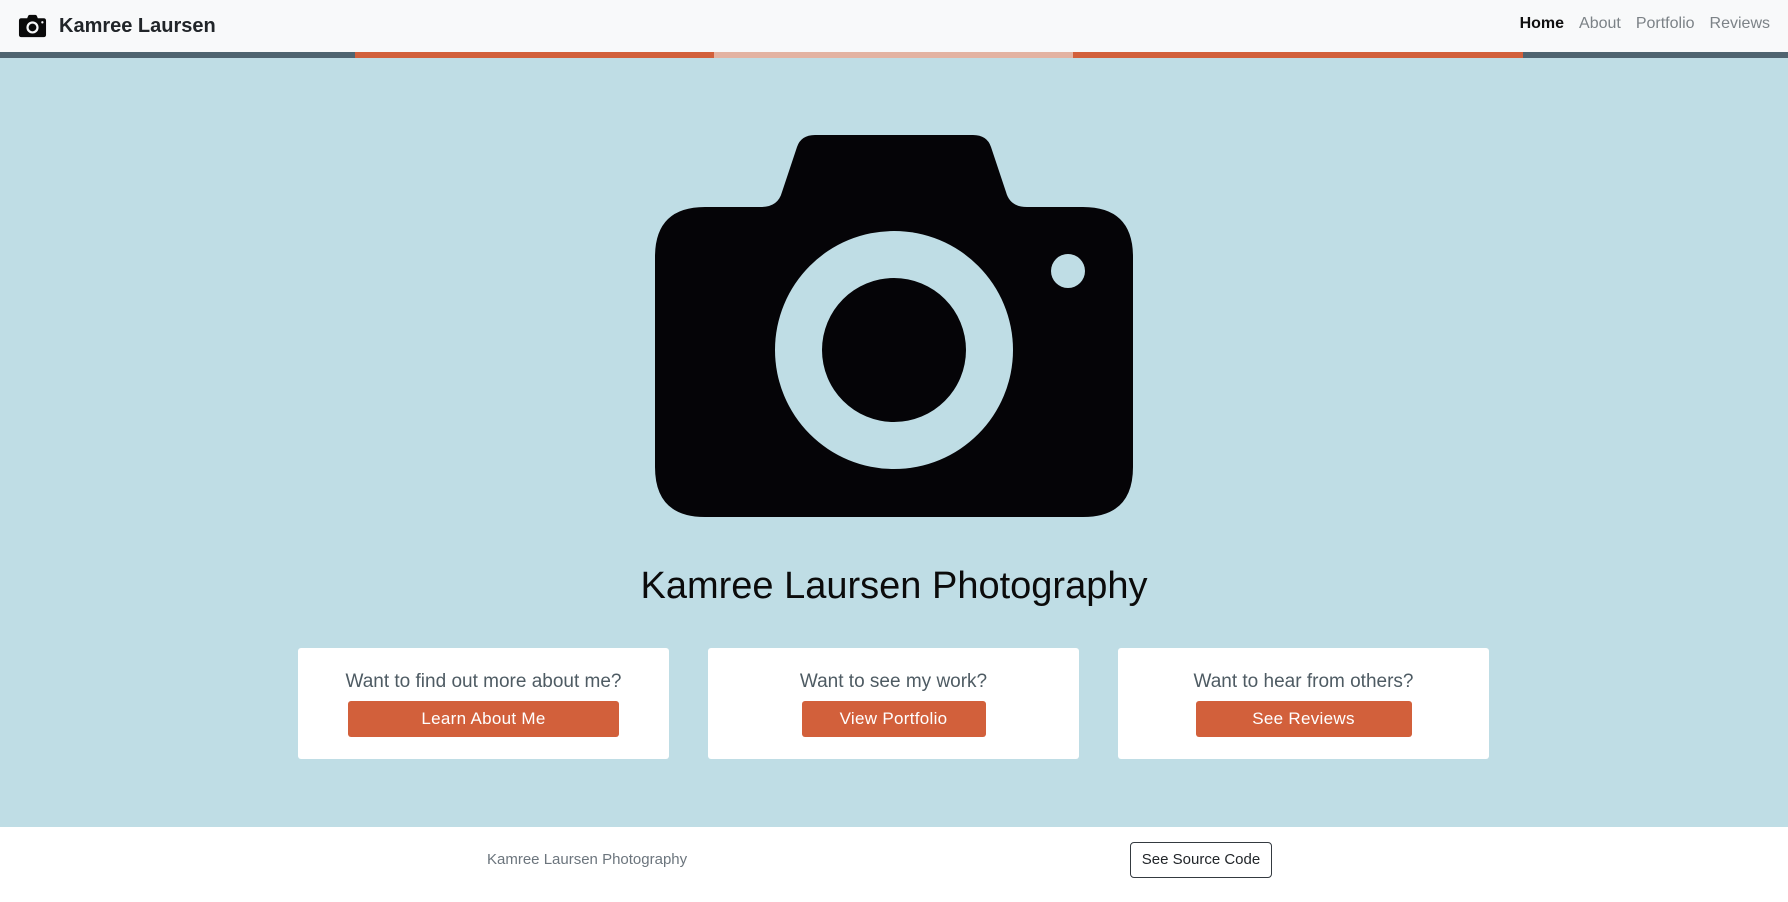 This screenshot has width=1788, height=902. I want to click on card-prompt: Want to hear from others?, so click(1303, 681).